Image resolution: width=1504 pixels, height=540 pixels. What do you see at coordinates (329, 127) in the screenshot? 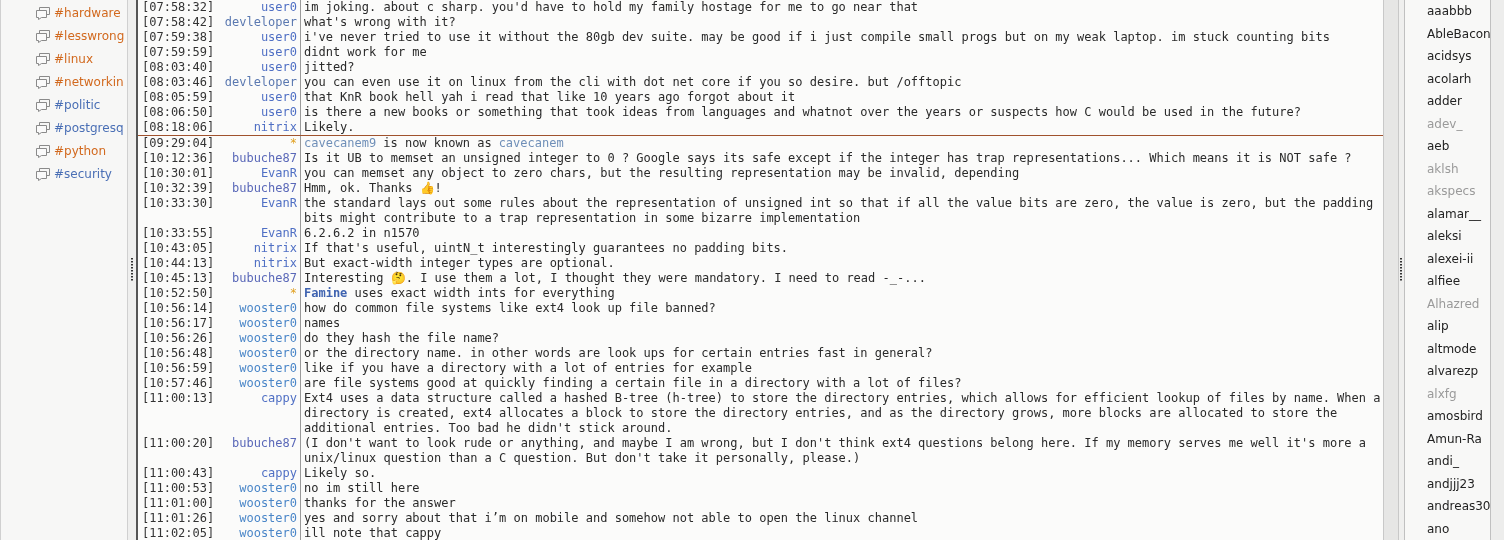
I see `message-text: Likely.` at bounding box center [329, 127].